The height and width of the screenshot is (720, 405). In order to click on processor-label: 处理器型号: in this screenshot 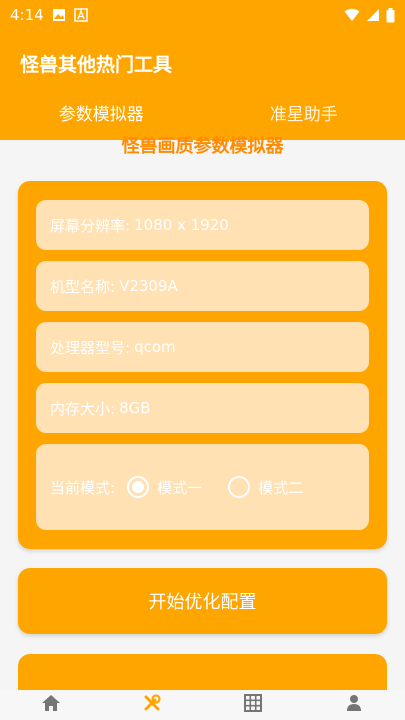, I will do `click(90, 347)`.